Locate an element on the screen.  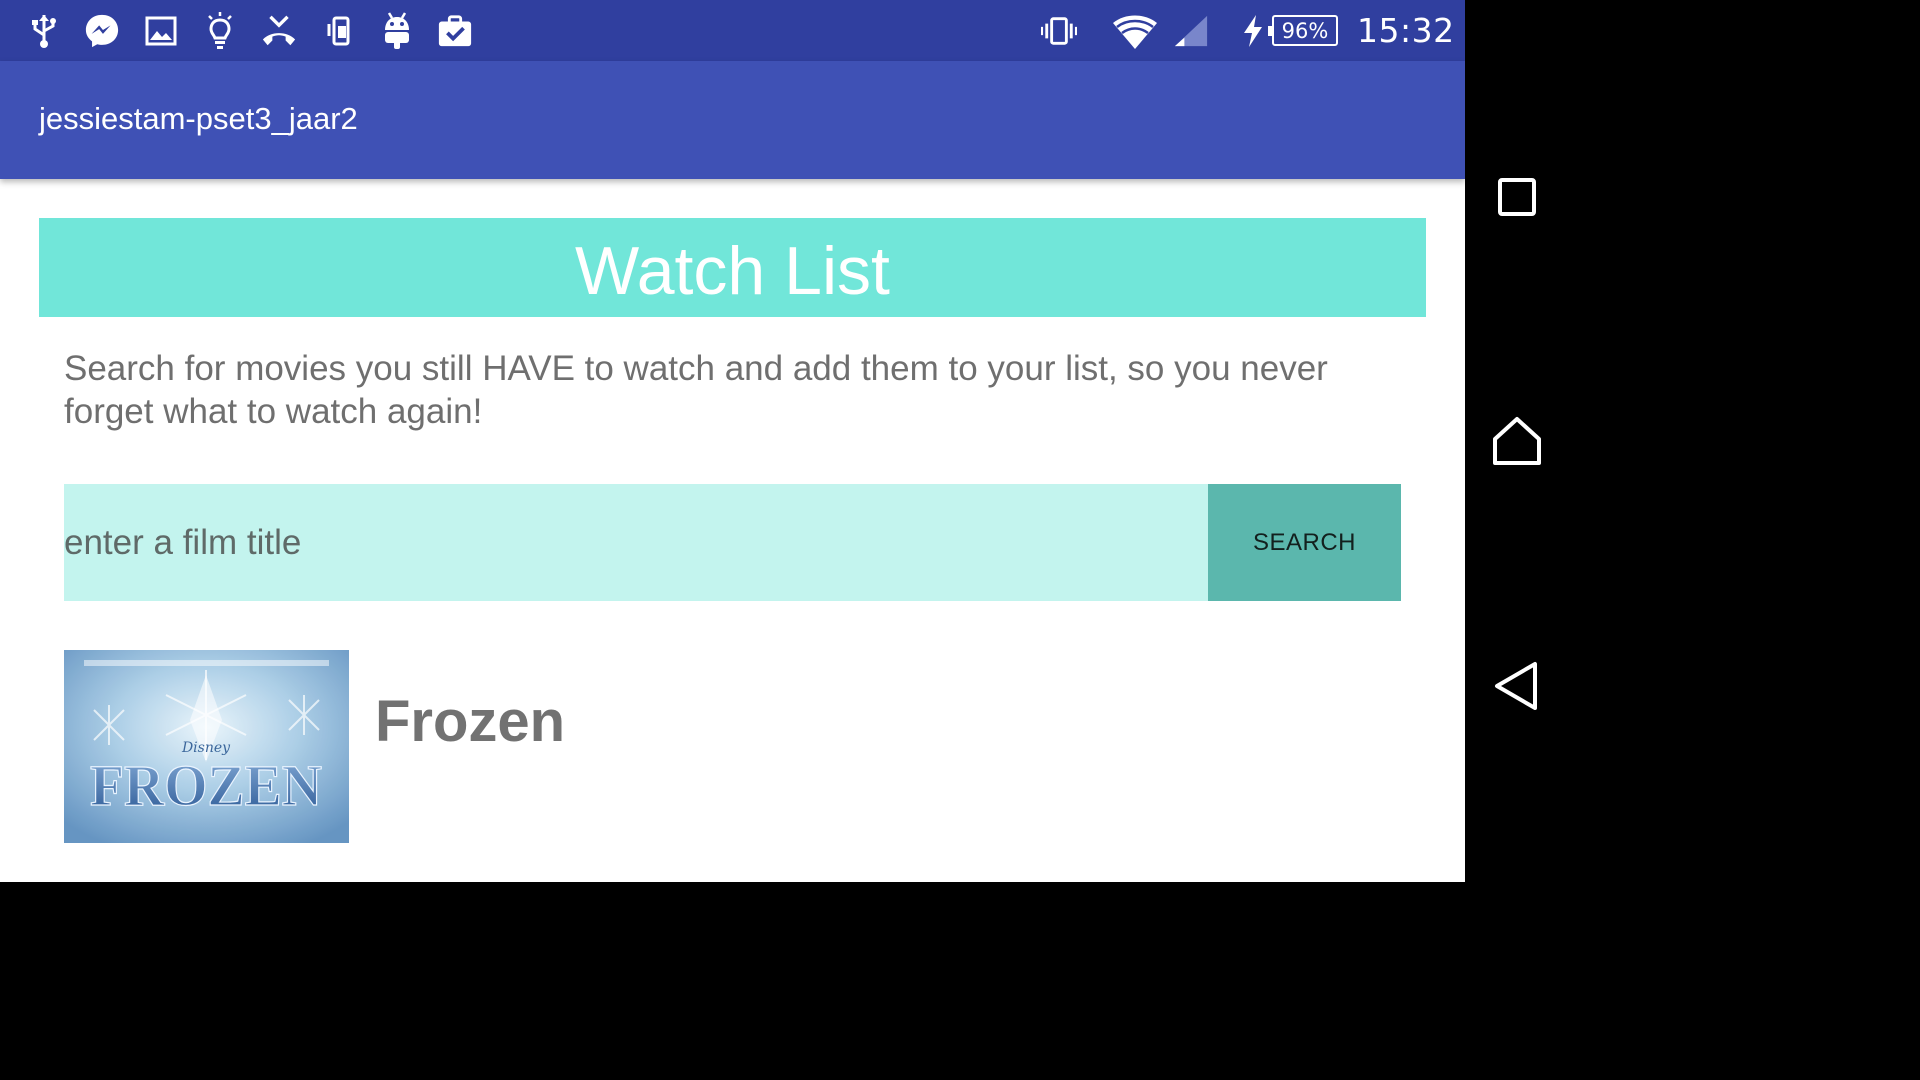
status-bar: 96% 15:32 is located at coordinates (732, 30).